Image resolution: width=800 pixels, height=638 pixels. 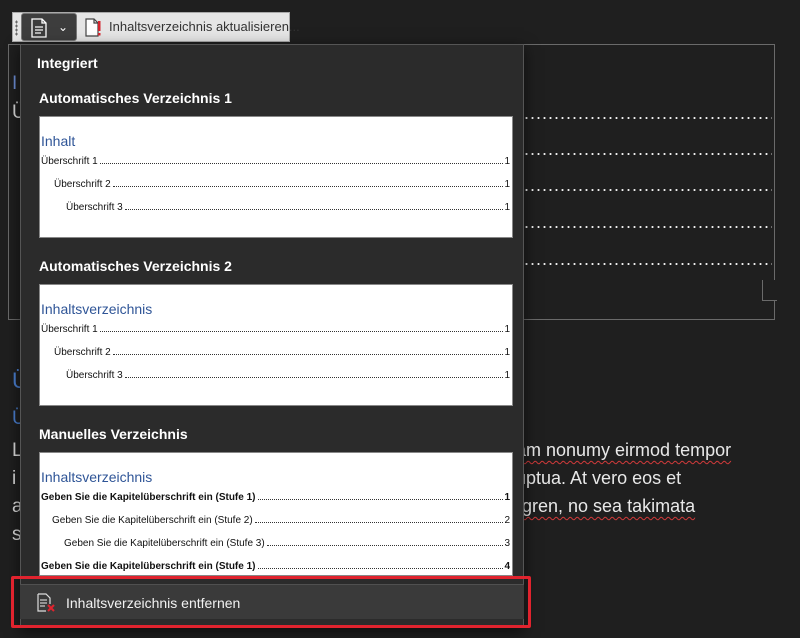 I want to click on table-of-contents-icon, so click(x=39, y=30).